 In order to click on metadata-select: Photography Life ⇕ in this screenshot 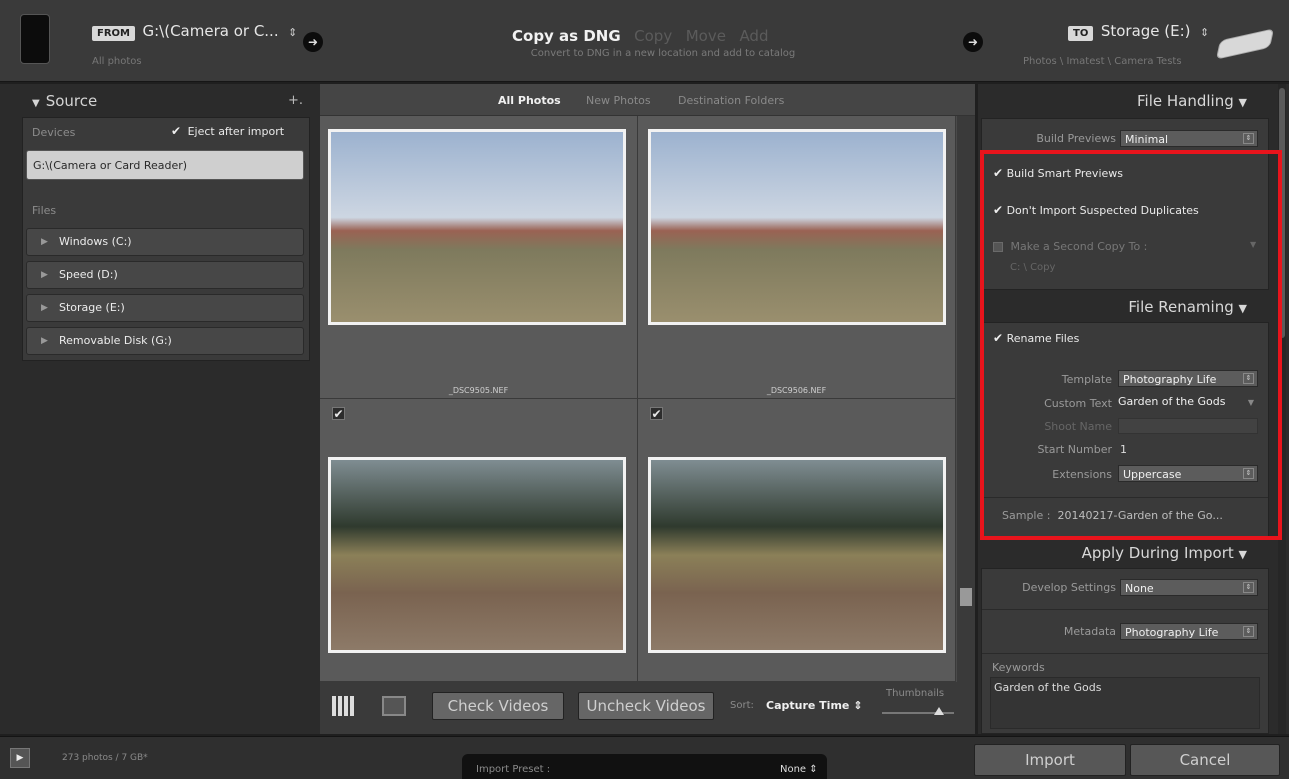, I will do `click(1189, 631)`.